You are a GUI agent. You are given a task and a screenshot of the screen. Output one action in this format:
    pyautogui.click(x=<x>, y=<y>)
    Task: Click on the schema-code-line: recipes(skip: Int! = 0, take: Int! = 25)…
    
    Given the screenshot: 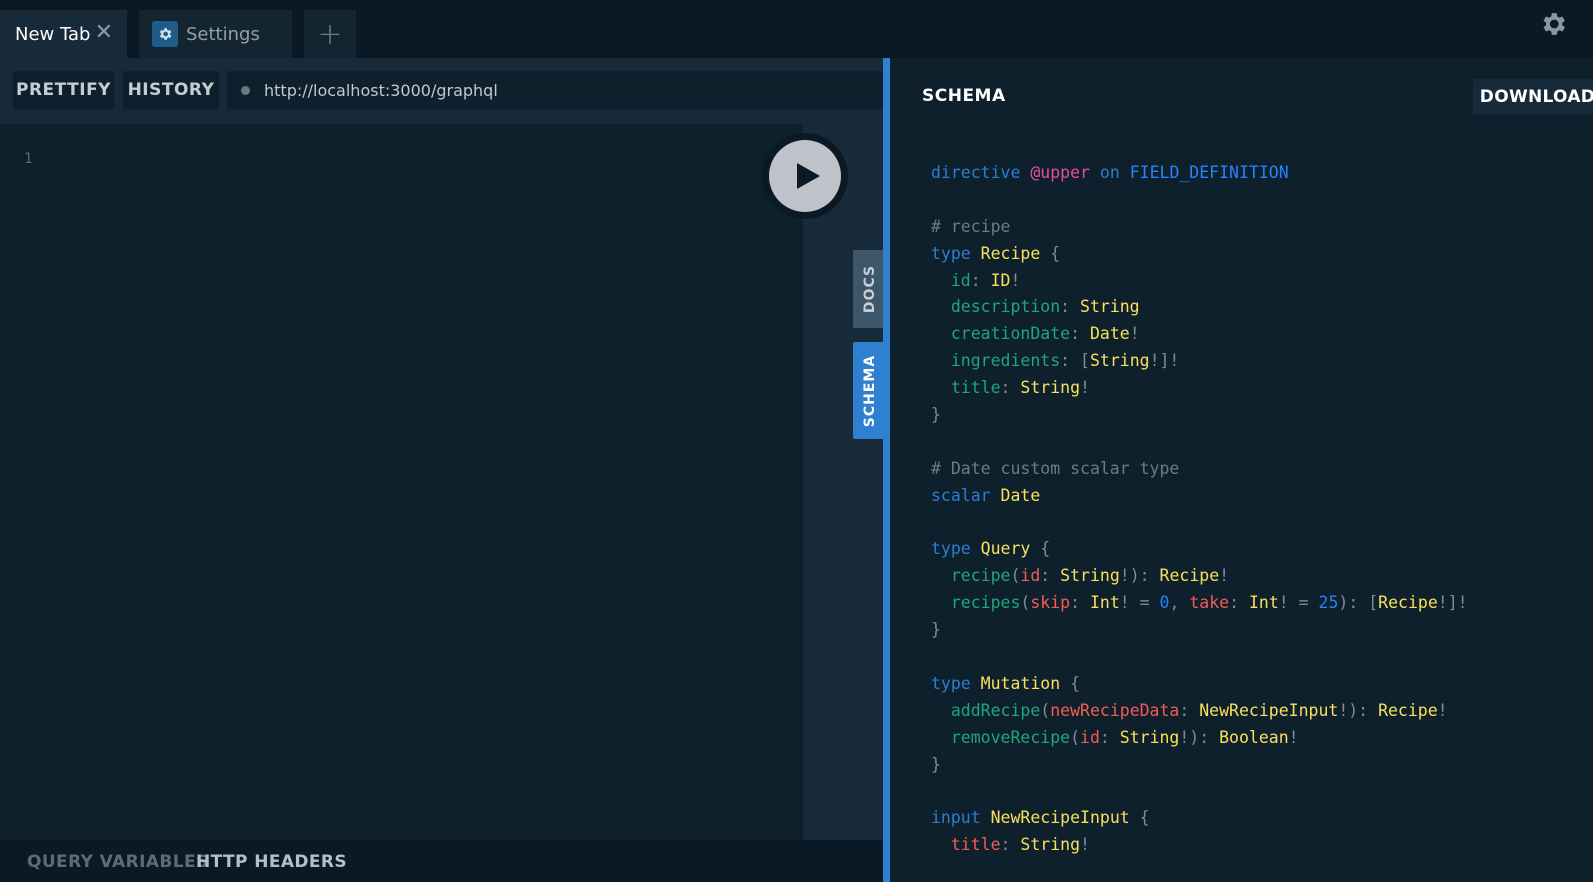 What is the action you would take?
    pyautogui.click(x=1199, y=603)
    